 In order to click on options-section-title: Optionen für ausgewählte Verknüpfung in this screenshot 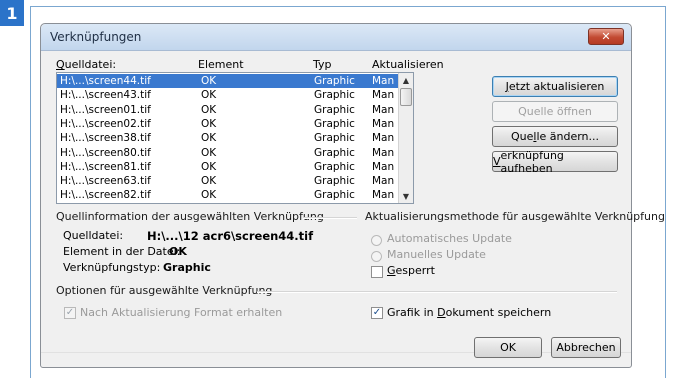, I will do `click(164, 290)`.